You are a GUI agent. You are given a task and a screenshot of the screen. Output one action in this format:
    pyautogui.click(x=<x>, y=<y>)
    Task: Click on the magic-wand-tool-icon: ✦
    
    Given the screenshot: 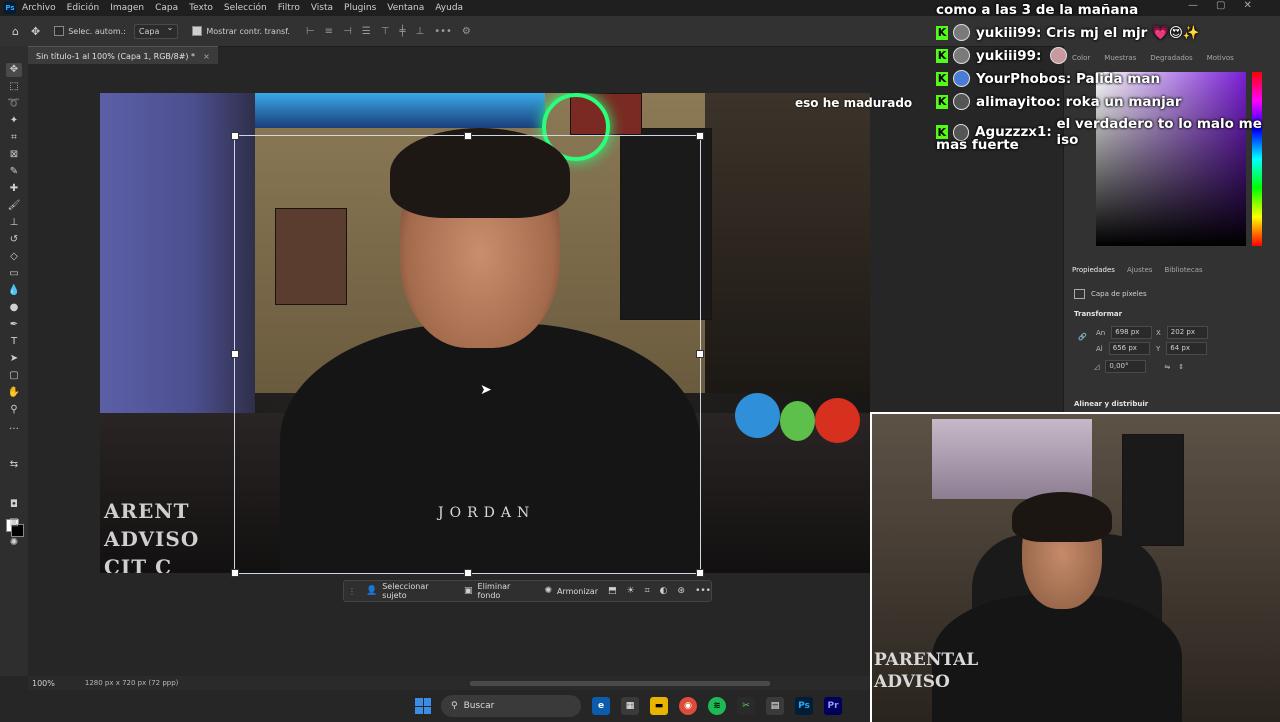 What is the action you would take?
    pyautogui.click(x=14, y=121)
    